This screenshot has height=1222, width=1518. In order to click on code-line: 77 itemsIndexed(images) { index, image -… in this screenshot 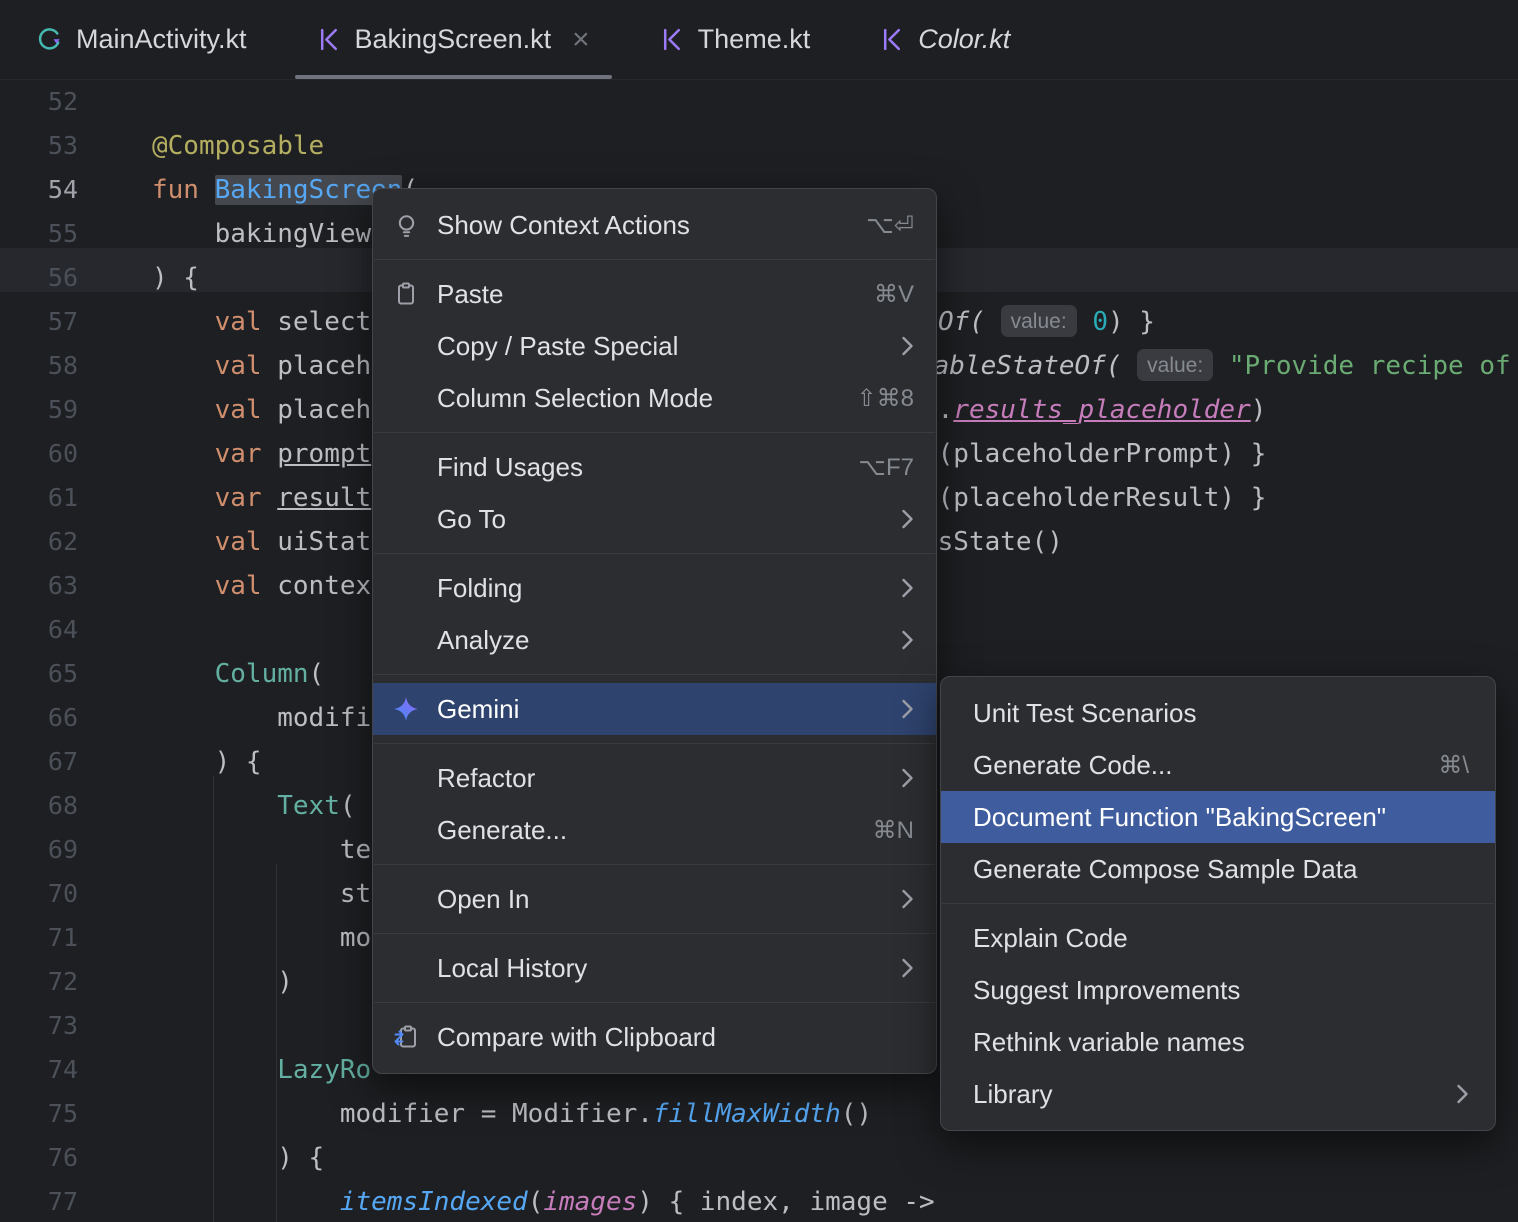, I will do `click(759, 1201)`.